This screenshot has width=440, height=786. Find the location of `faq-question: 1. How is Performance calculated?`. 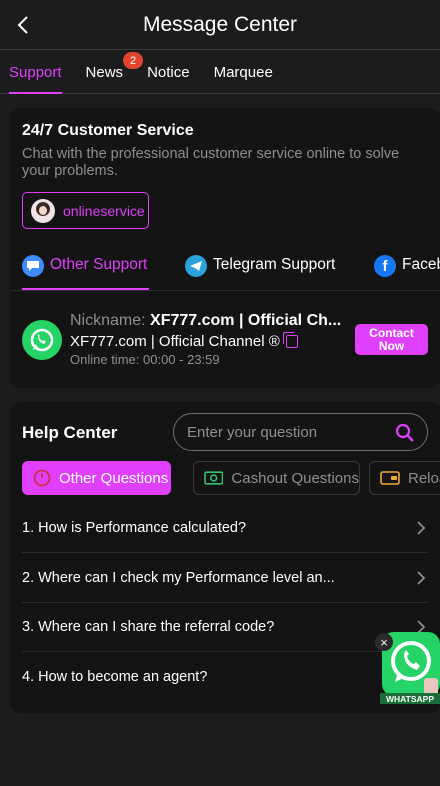

faq-question: 1. How is Performance calculated? is located at coordinates (134, 527).